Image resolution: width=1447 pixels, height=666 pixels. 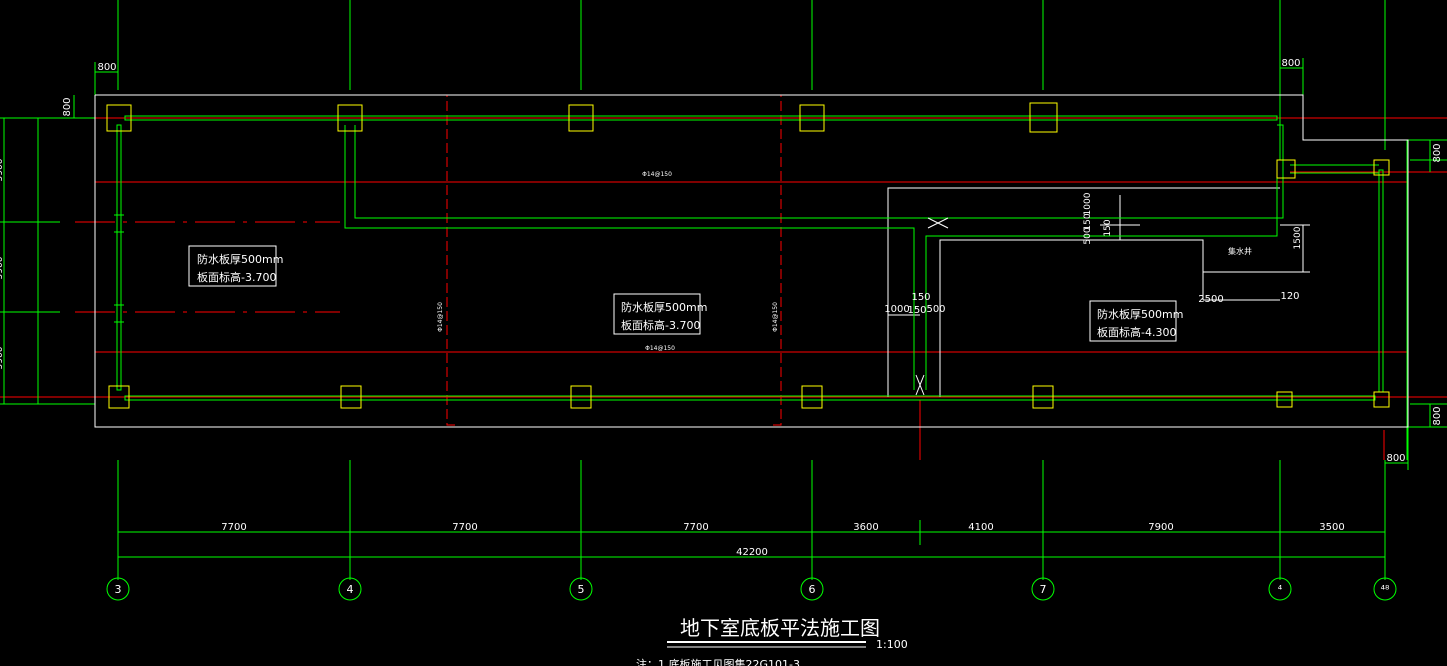 What do you see at coordinates (464, 527) in the screenshot?
I see `dim-bay-2: 7700` at bounding box center [464, 527].